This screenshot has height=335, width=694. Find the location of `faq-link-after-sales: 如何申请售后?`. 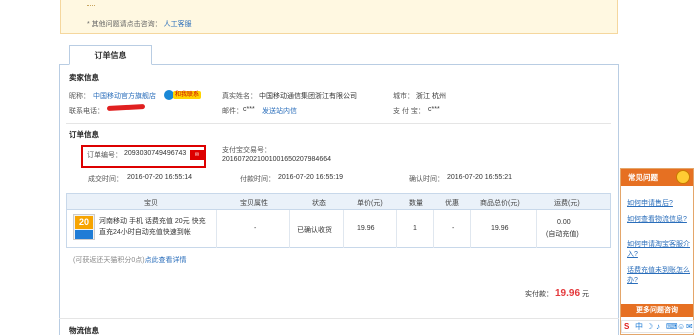

faq-link-after-sales: 如何申请售后? is located at coordinates (659, 204).